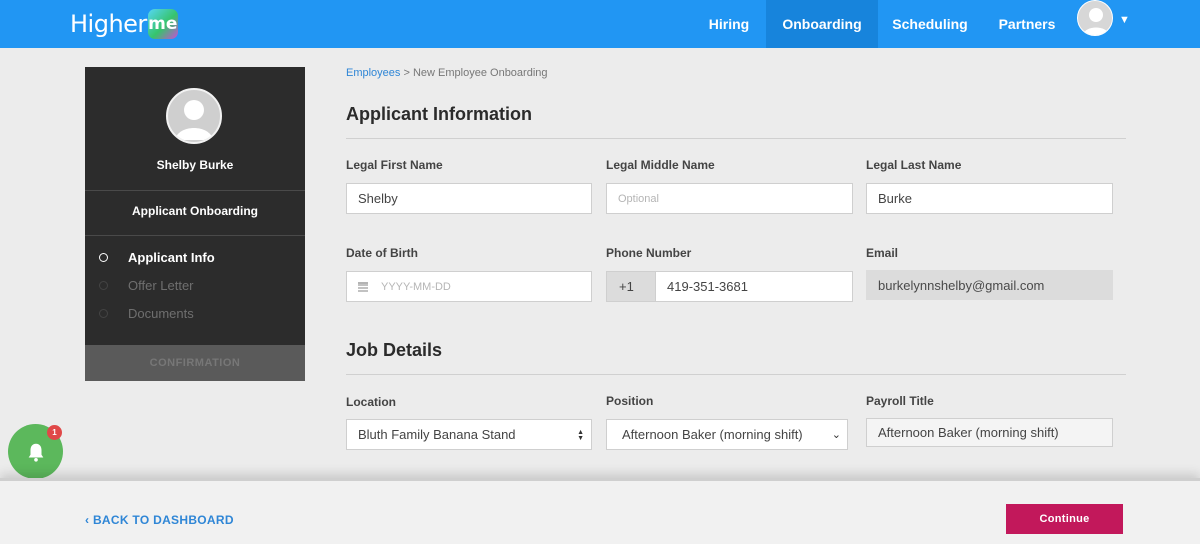  I want to click on back-to-dashboard-link: ‹ BACK TO DASHBOARD, so click(159, 520).